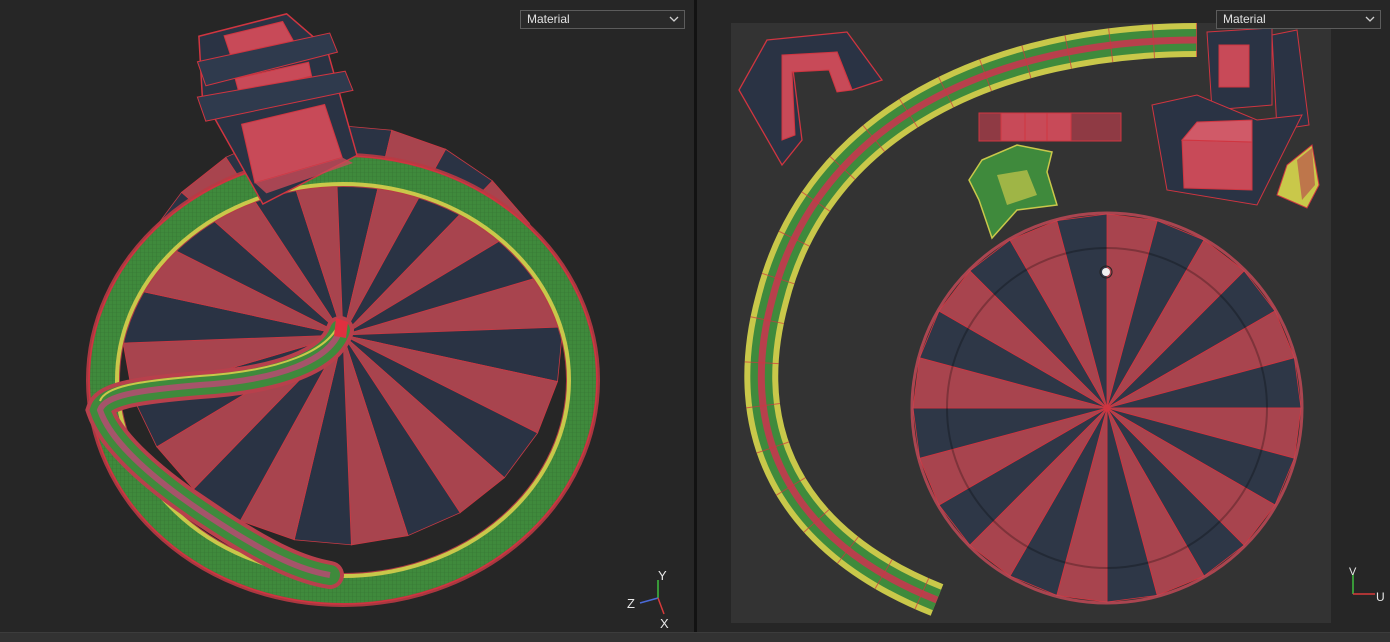  I want to click on shading-mode-dropdown: Material, so click(602, 19).